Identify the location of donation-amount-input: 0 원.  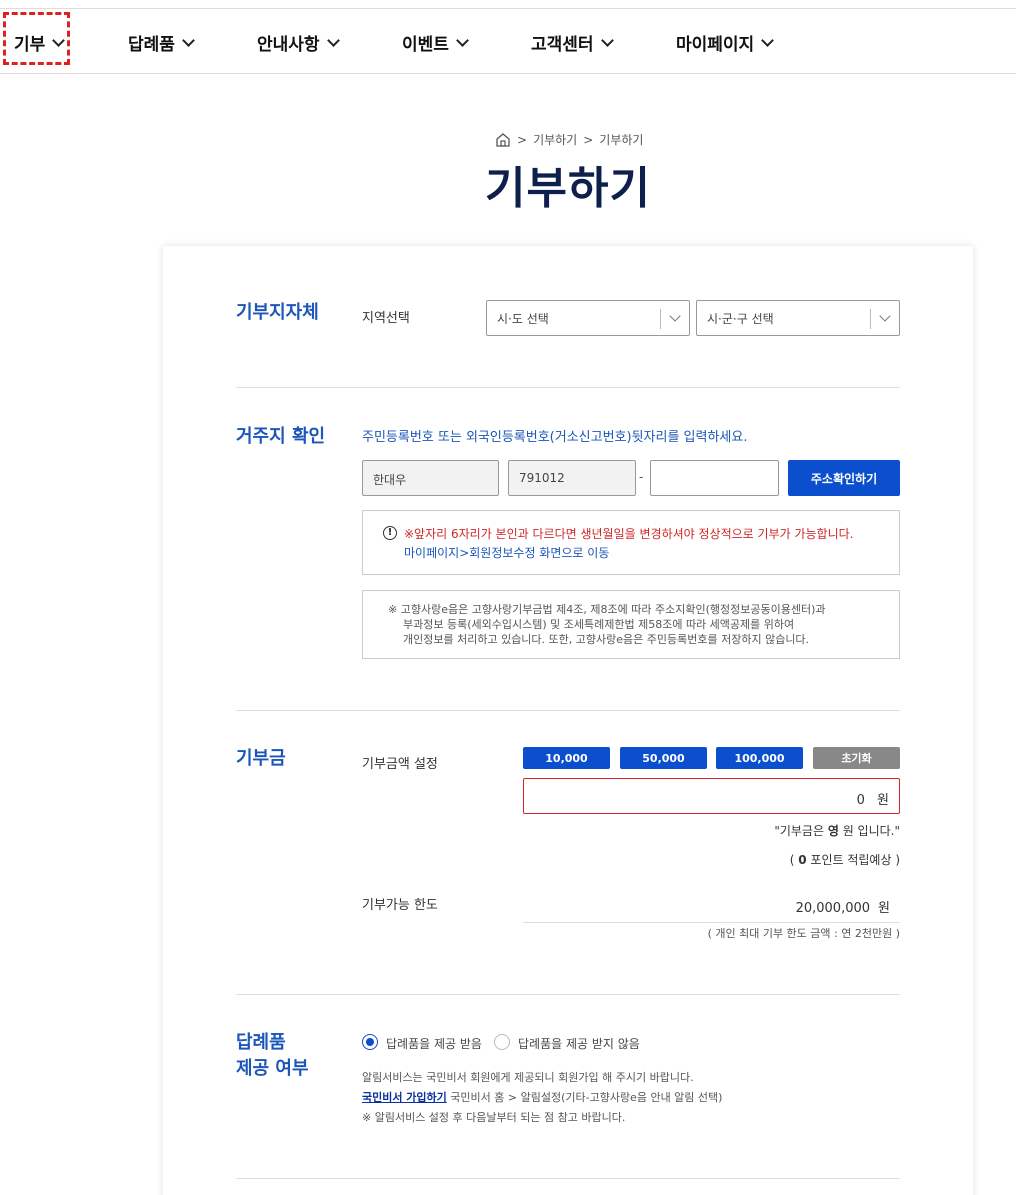
(711, 796).